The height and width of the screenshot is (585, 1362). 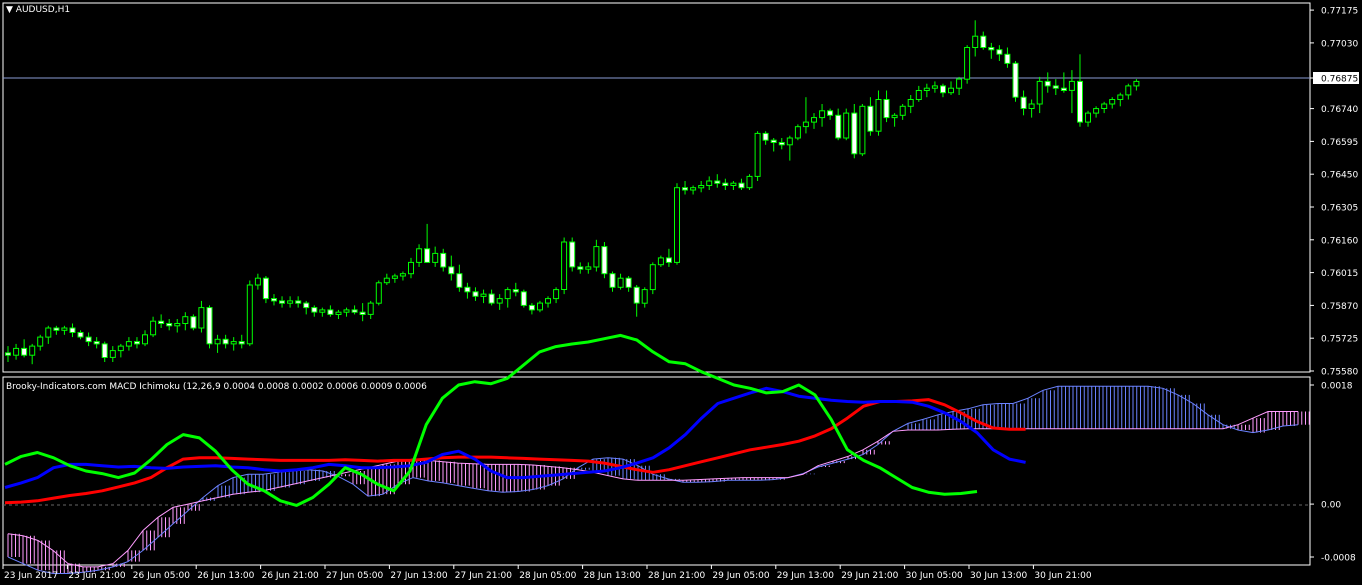 I want to click on time-tick-label: 27 Jun 05:00, so click(x=354, y=576).